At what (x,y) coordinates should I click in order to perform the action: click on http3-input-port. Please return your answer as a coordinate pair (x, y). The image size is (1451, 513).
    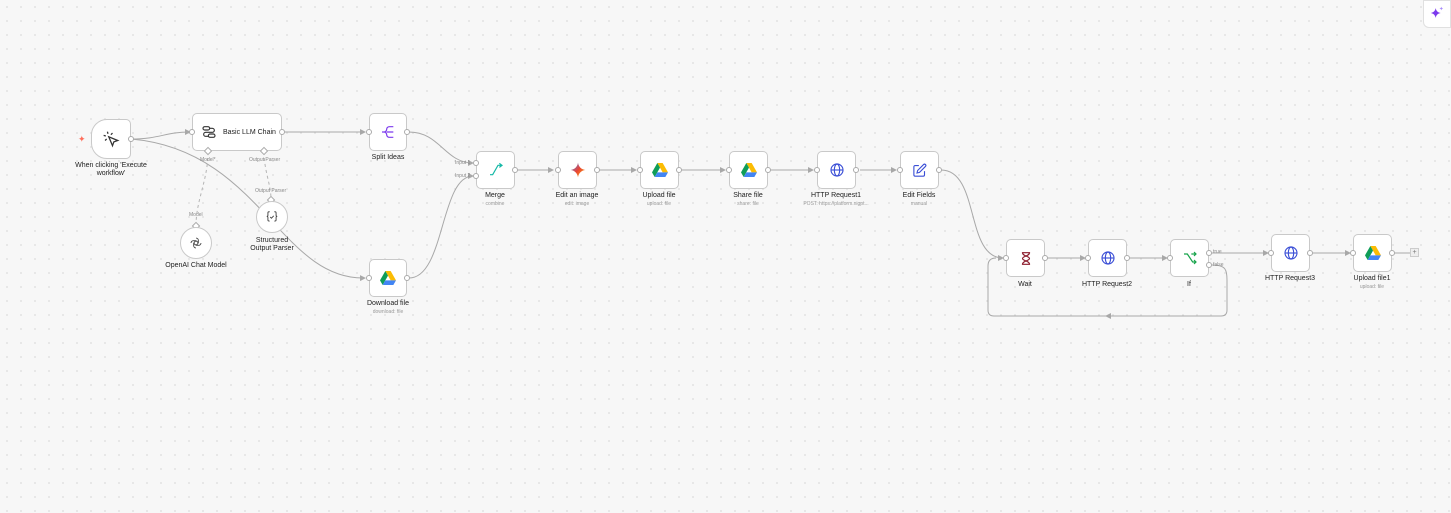
    Looking at the image, I should click on (1271, 253).